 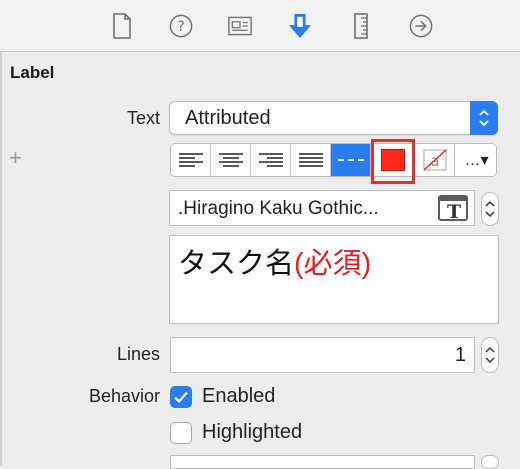 I want to click on identity-inspector-icon, so click(x=240, y=26).